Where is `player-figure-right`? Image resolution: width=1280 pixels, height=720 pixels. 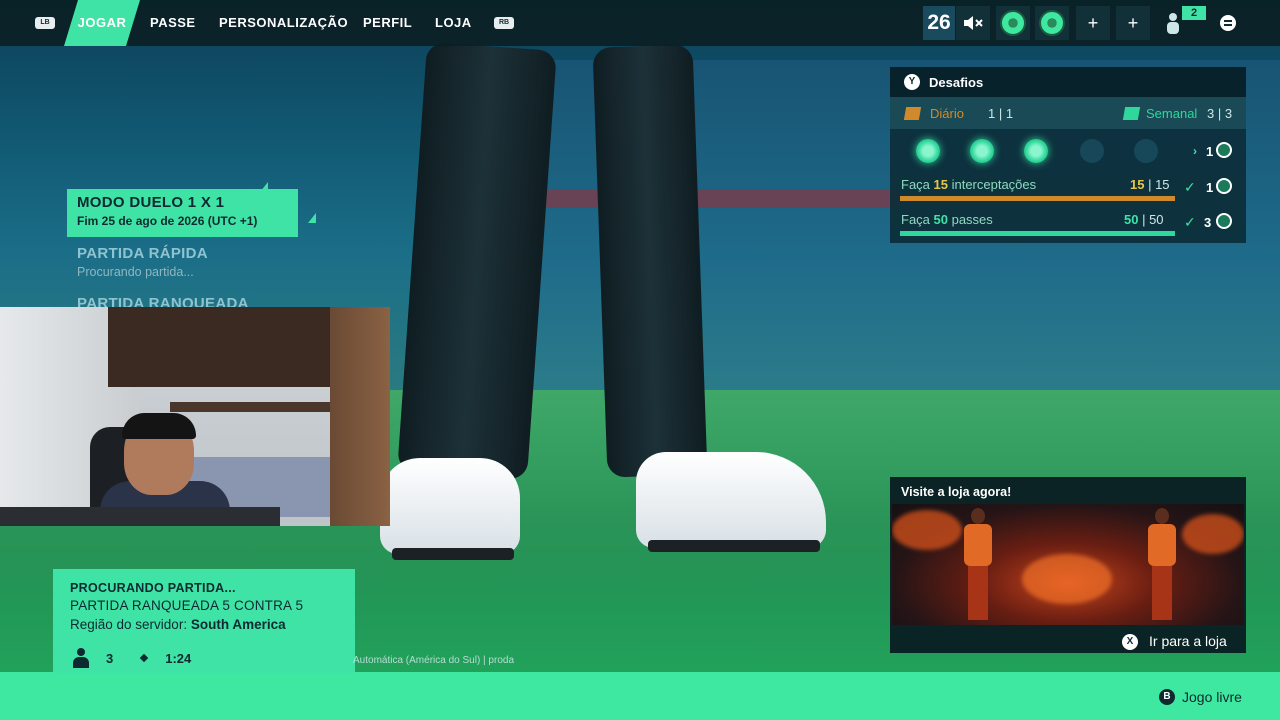 player-figure-right is located at coordinates (1162, 564).